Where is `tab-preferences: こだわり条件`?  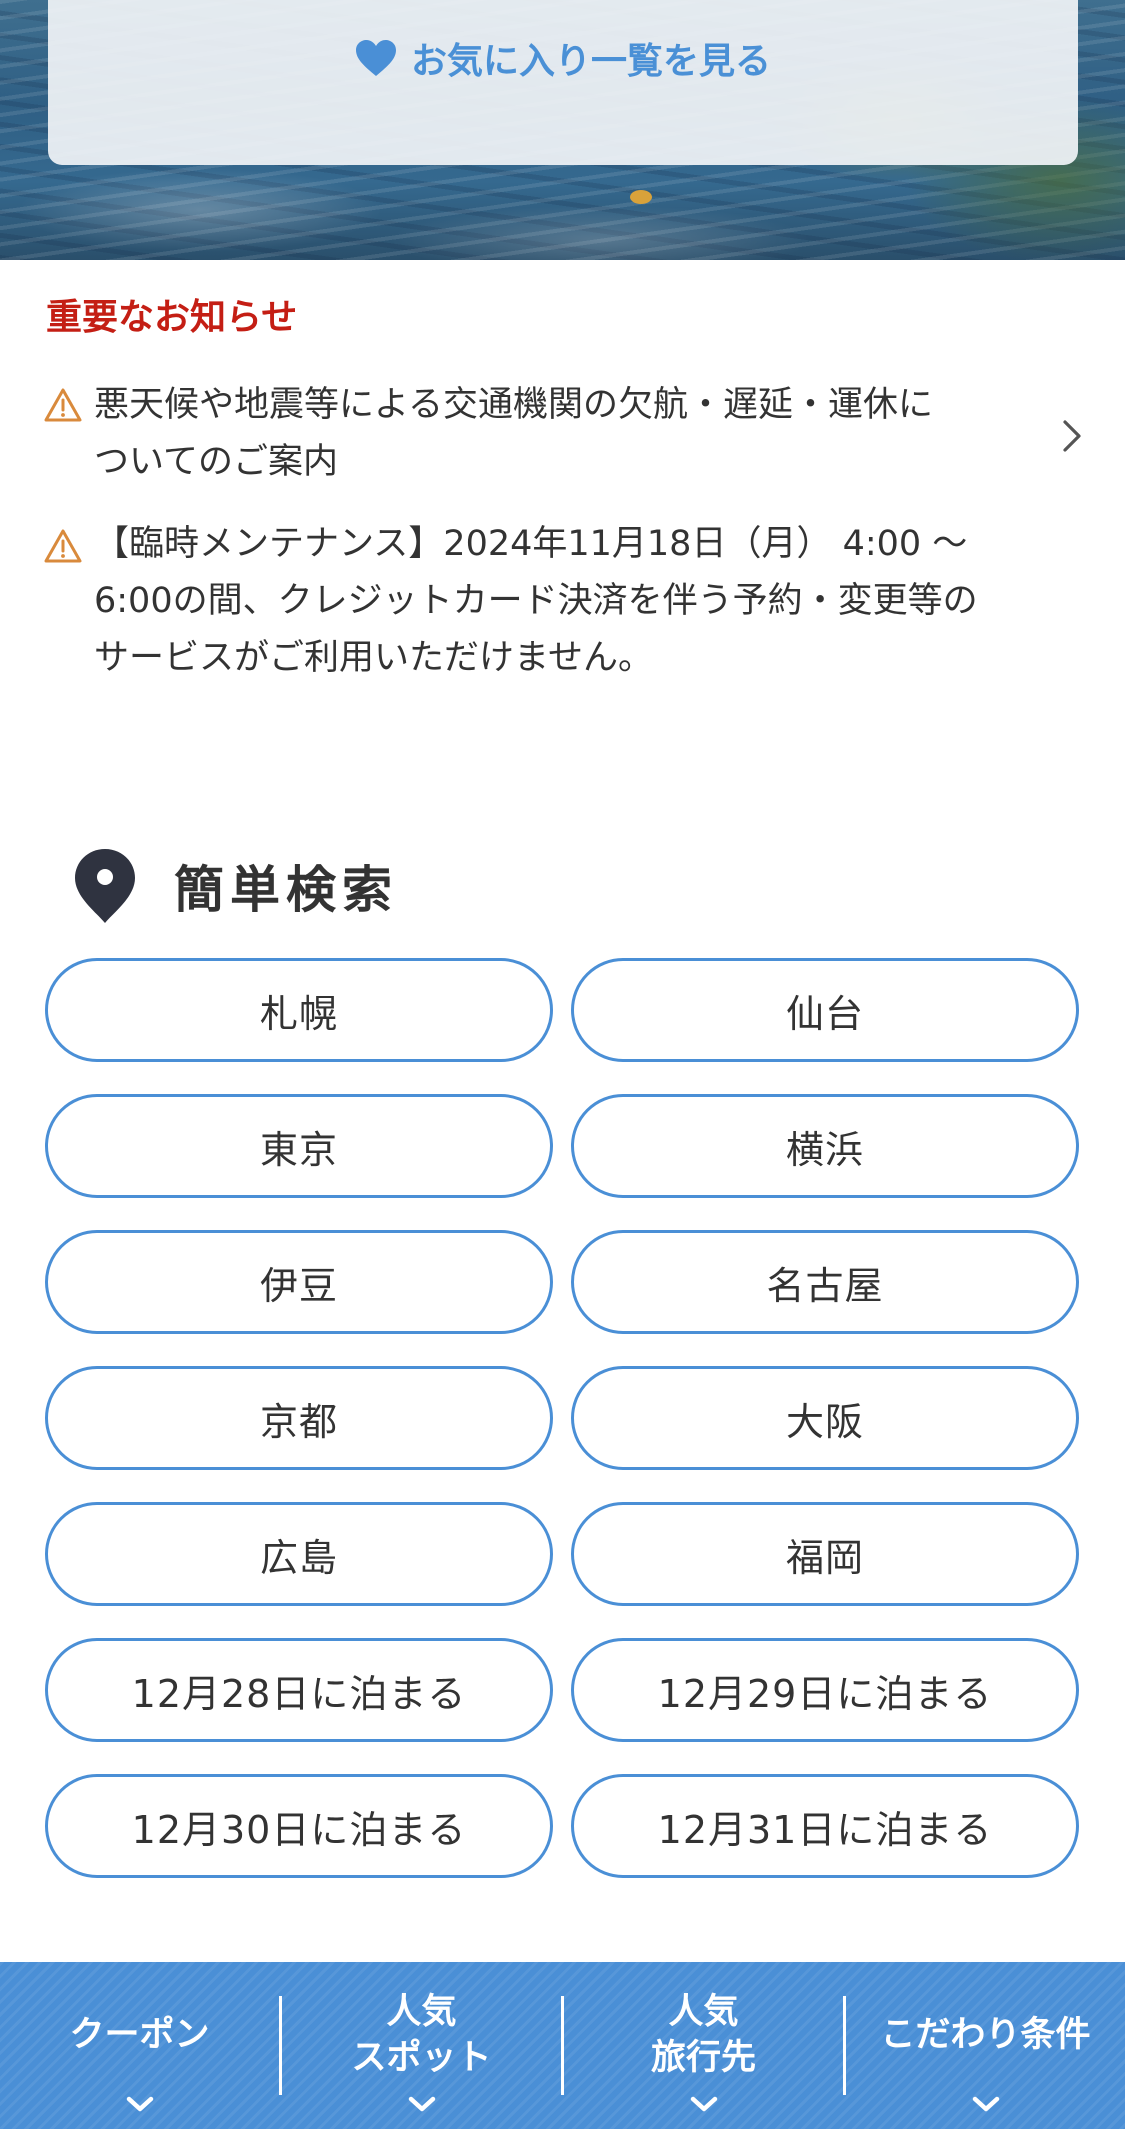
tab-preferences: こだわり条件 is located at coordinates (985, 2045).